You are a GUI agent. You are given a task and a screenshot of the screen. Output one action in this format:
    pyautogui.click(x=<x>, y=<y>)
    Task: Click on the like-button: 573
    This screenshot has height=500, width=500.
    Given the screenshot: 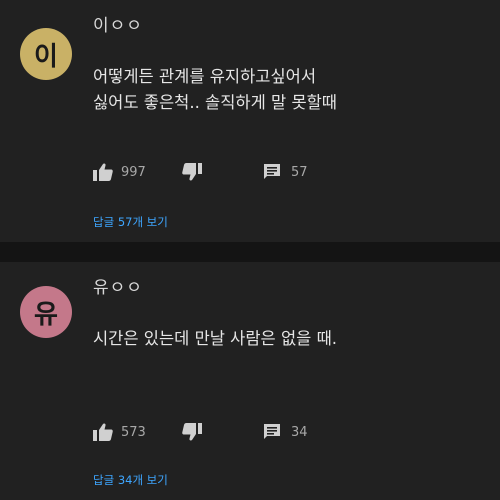 What is the action you would take?
    pyautogui.click(x=119, y=432)
    